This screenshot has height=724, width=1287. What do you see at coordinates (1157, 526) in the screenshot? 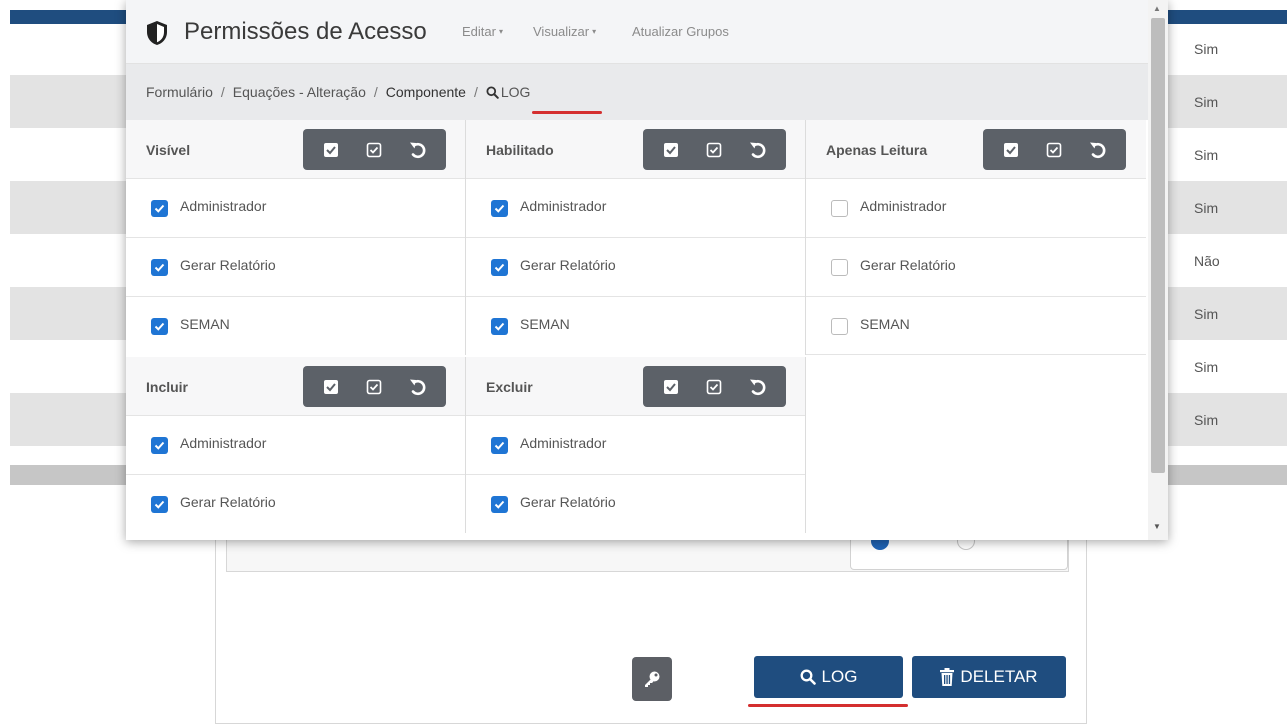
I see `scroll-down-arrow-icon: ▼` at bounding box center [1157, 526].